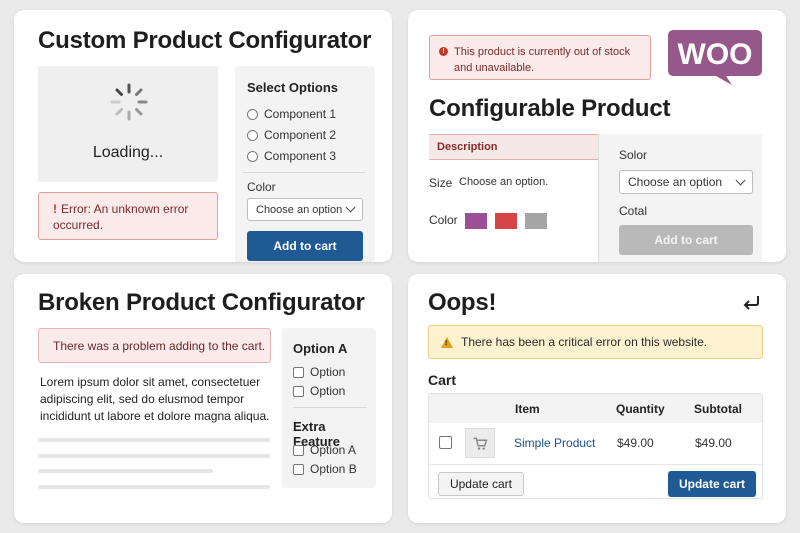 The image size is (800, 533). I want to click on update-cart-button: Update cart, so click(712, 484).